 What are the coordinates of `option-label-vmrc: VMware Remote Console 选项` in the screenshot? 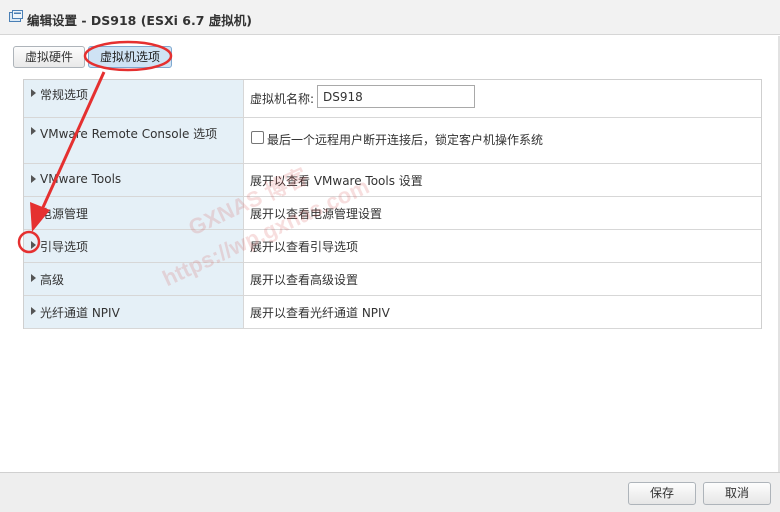 It's located at (129, 134).